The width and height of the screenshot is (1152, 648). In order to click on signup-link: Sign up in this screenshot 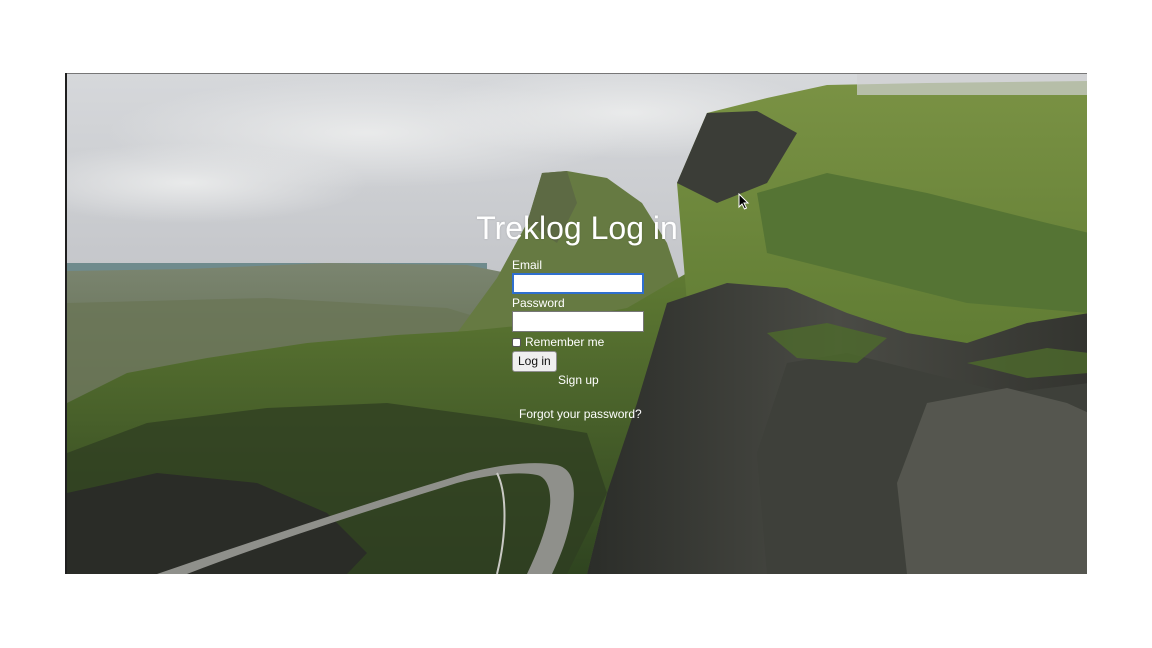, I will do `click(578, 380)`.